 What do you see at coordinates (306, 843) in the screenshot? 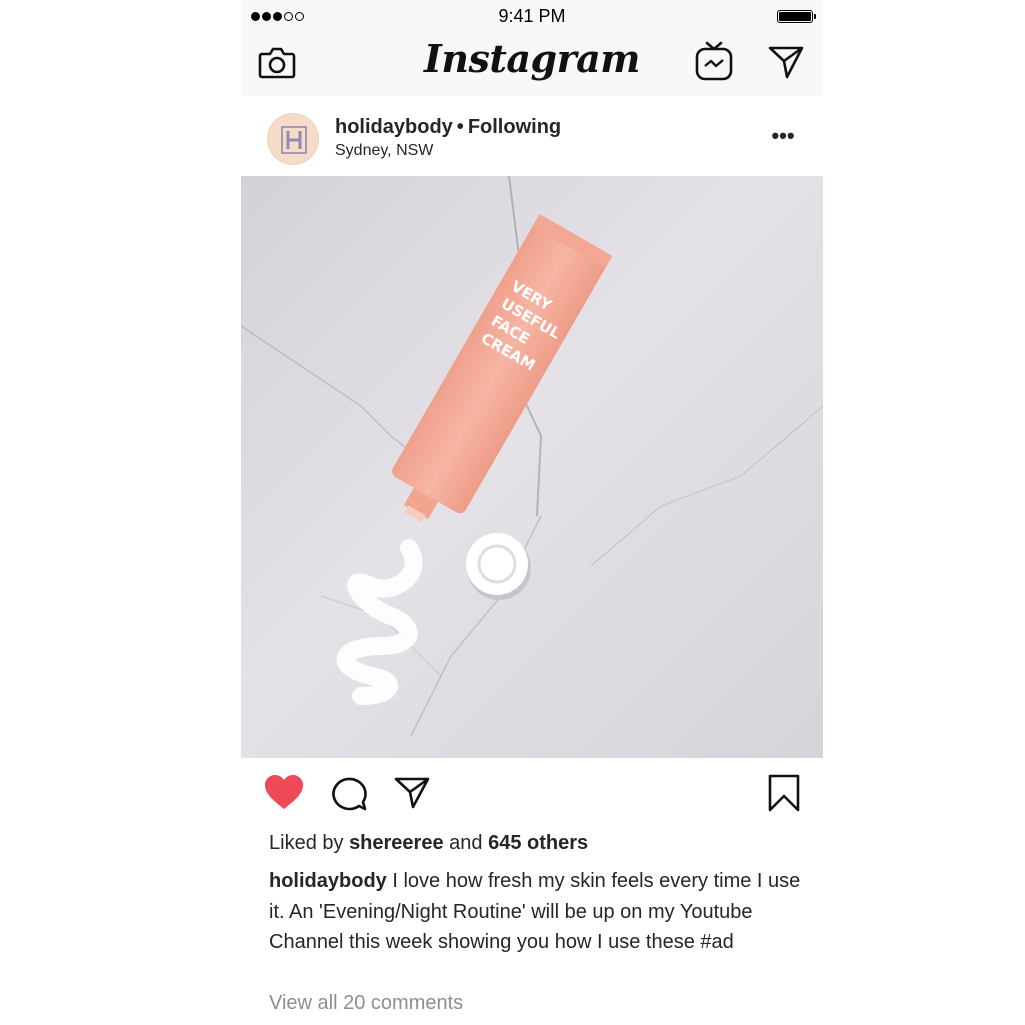
I see `likes-prefix: Liked by` at bounding box center [306, 843].